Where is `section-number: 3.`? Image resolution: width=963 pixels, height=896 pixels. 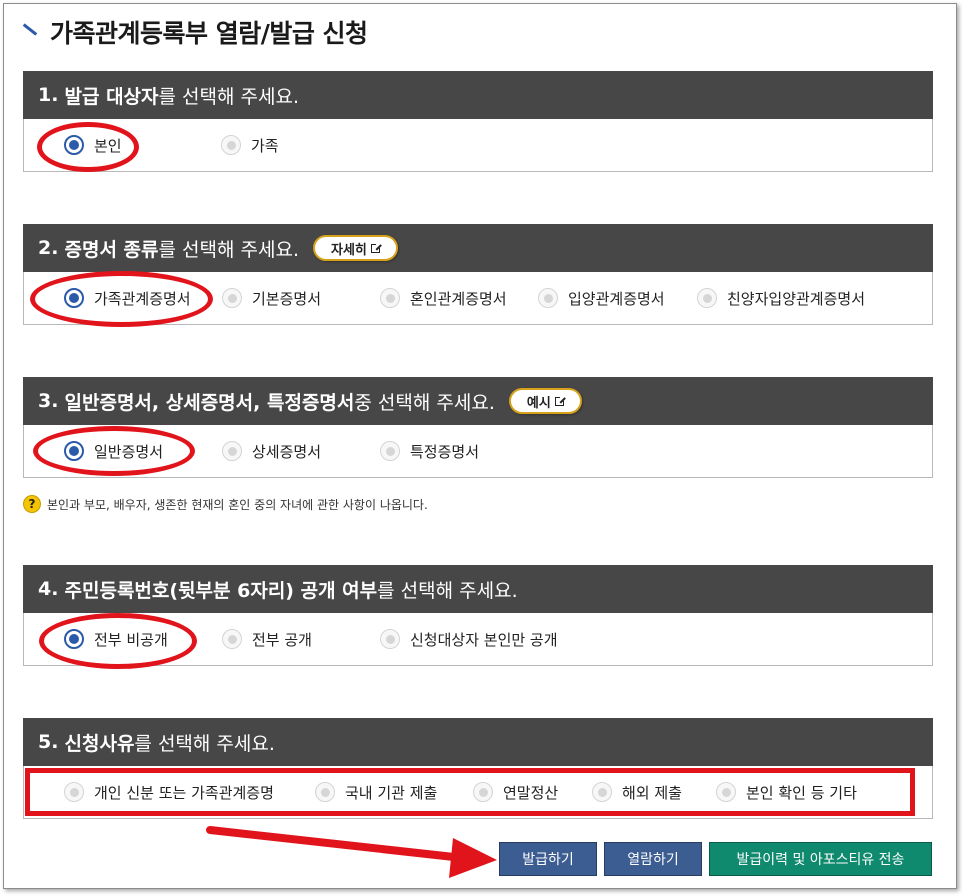 section-number: 3. is located at coordinates (48, 401).